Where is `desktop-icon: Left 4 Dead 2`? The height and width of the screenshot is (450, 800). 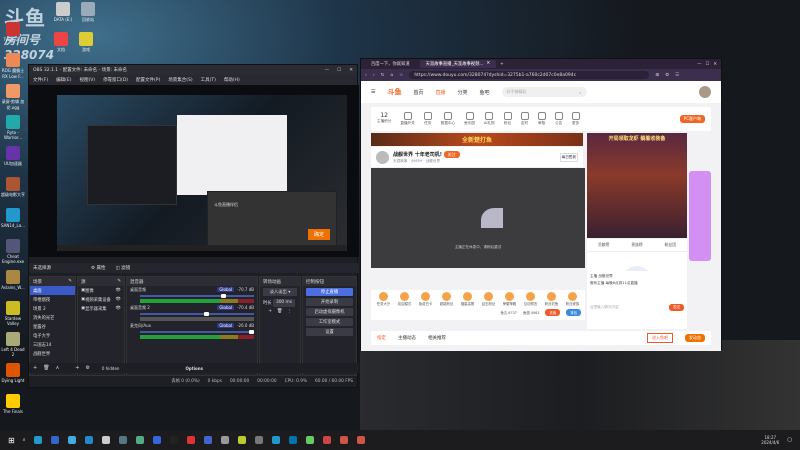 desktop-icon: Left 4 Dead 2 is located at coordinates (13, 344).